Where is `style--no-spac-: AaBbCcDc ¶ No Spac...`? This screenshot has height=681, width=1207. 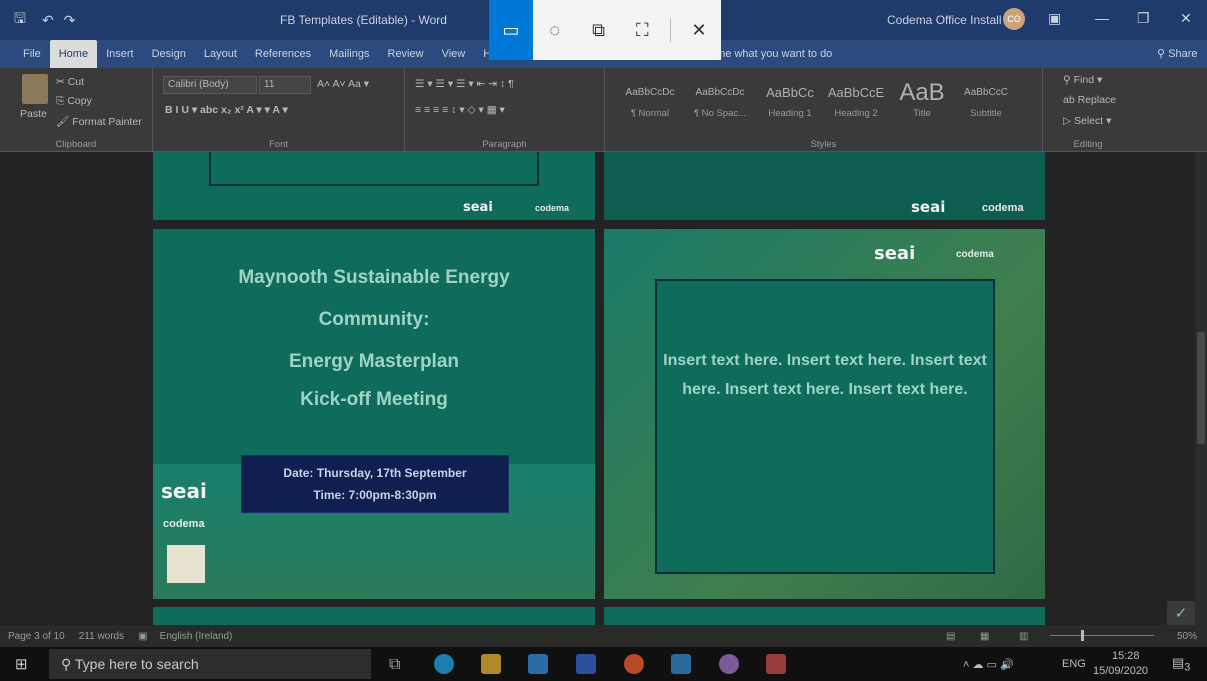 style--no-spac-: AaBbCcDc ¶ No Spac... is located at coordinates (720, 99).